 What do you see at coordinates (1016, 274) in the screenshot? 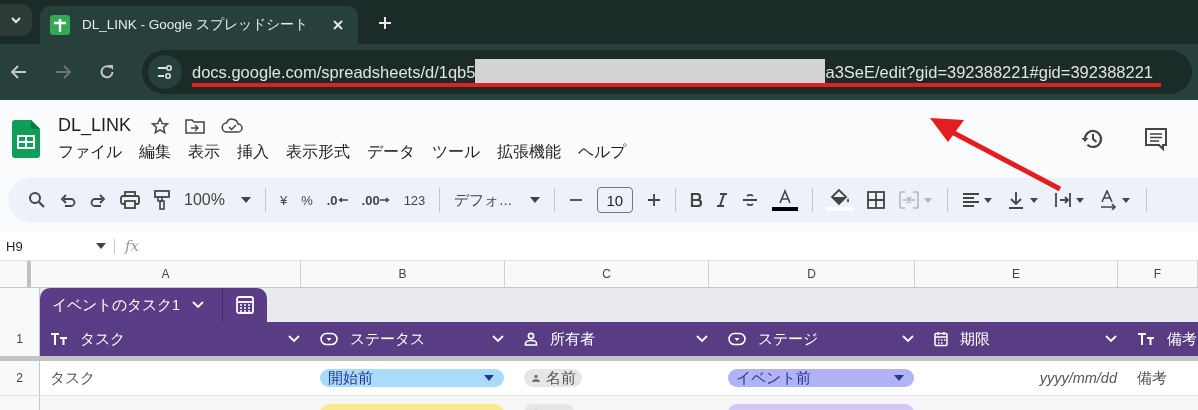
I see `column-header: E` at bounding box center [1016, 274].